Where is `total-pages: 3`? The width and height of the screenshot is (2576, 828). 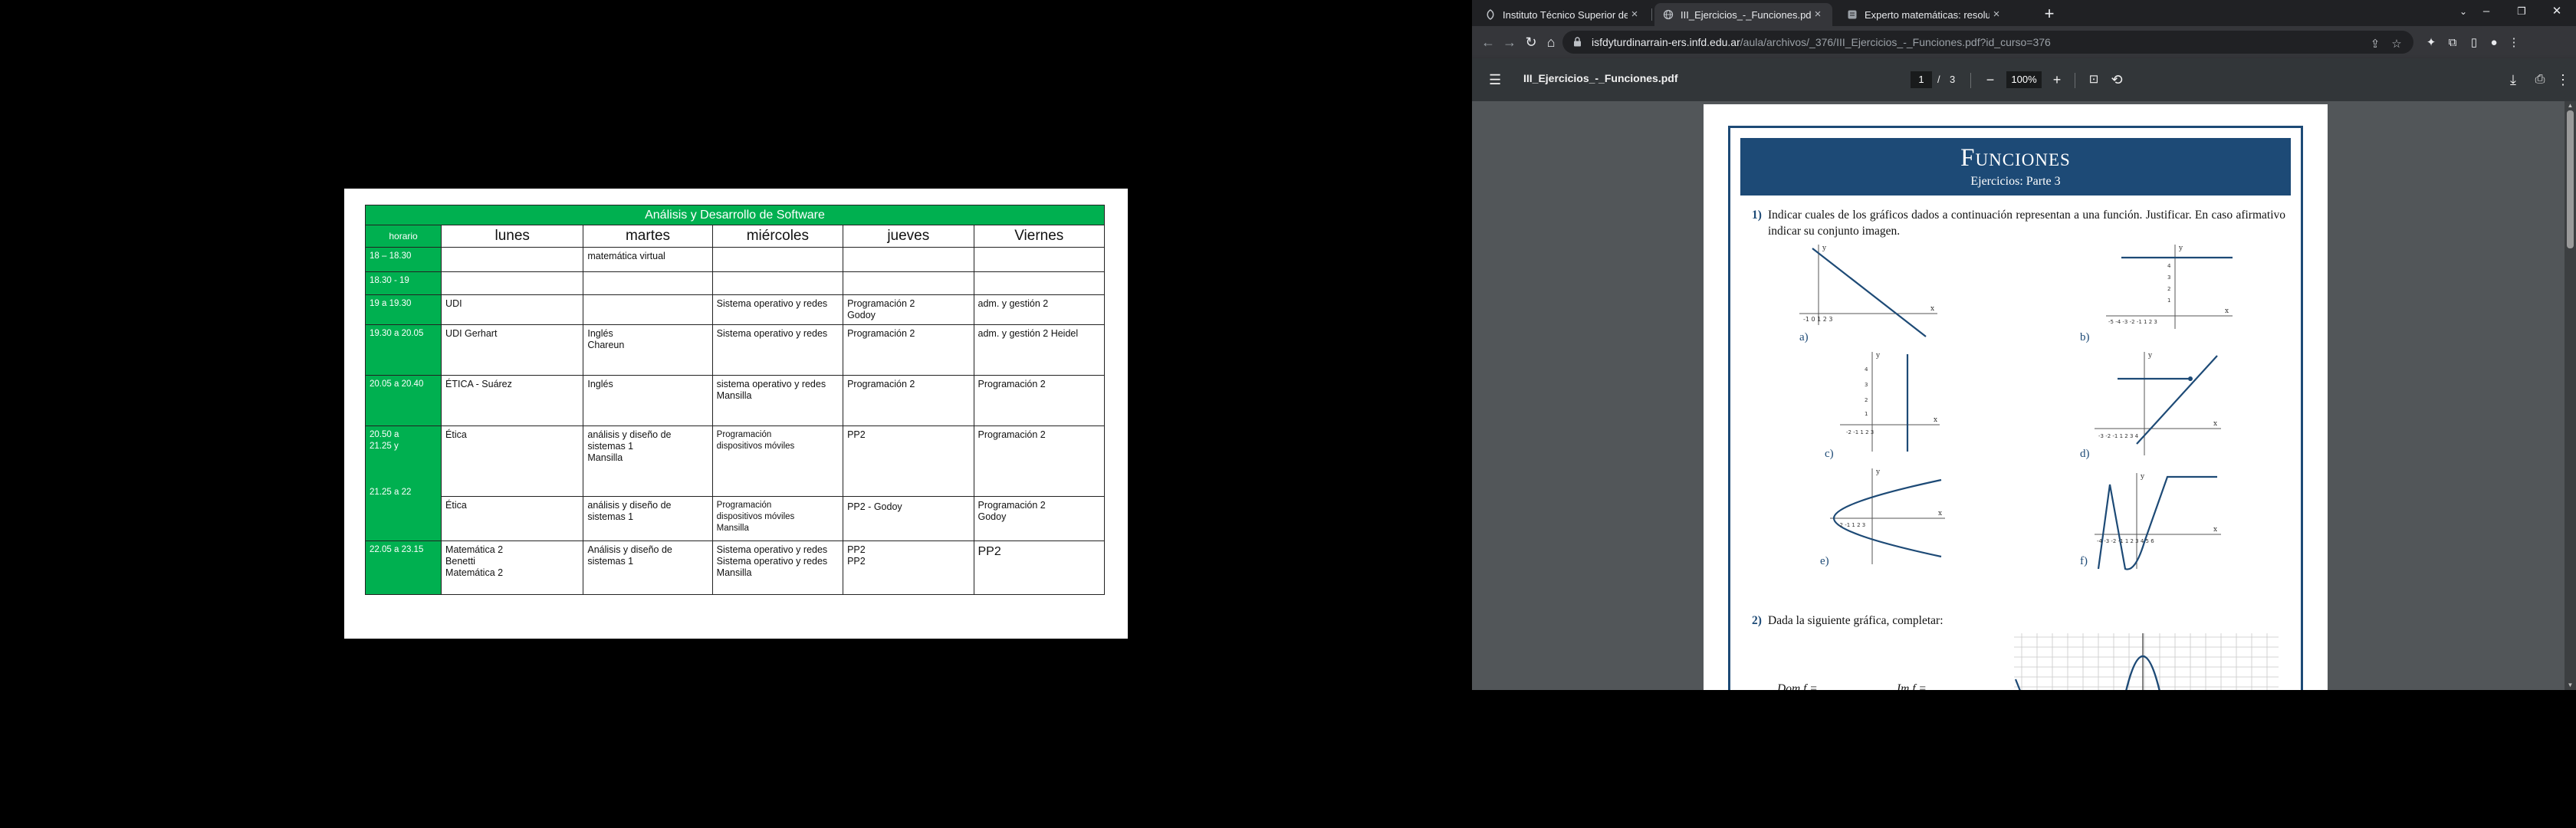
total-pages: 3 is located at coordinates (1953, 80).